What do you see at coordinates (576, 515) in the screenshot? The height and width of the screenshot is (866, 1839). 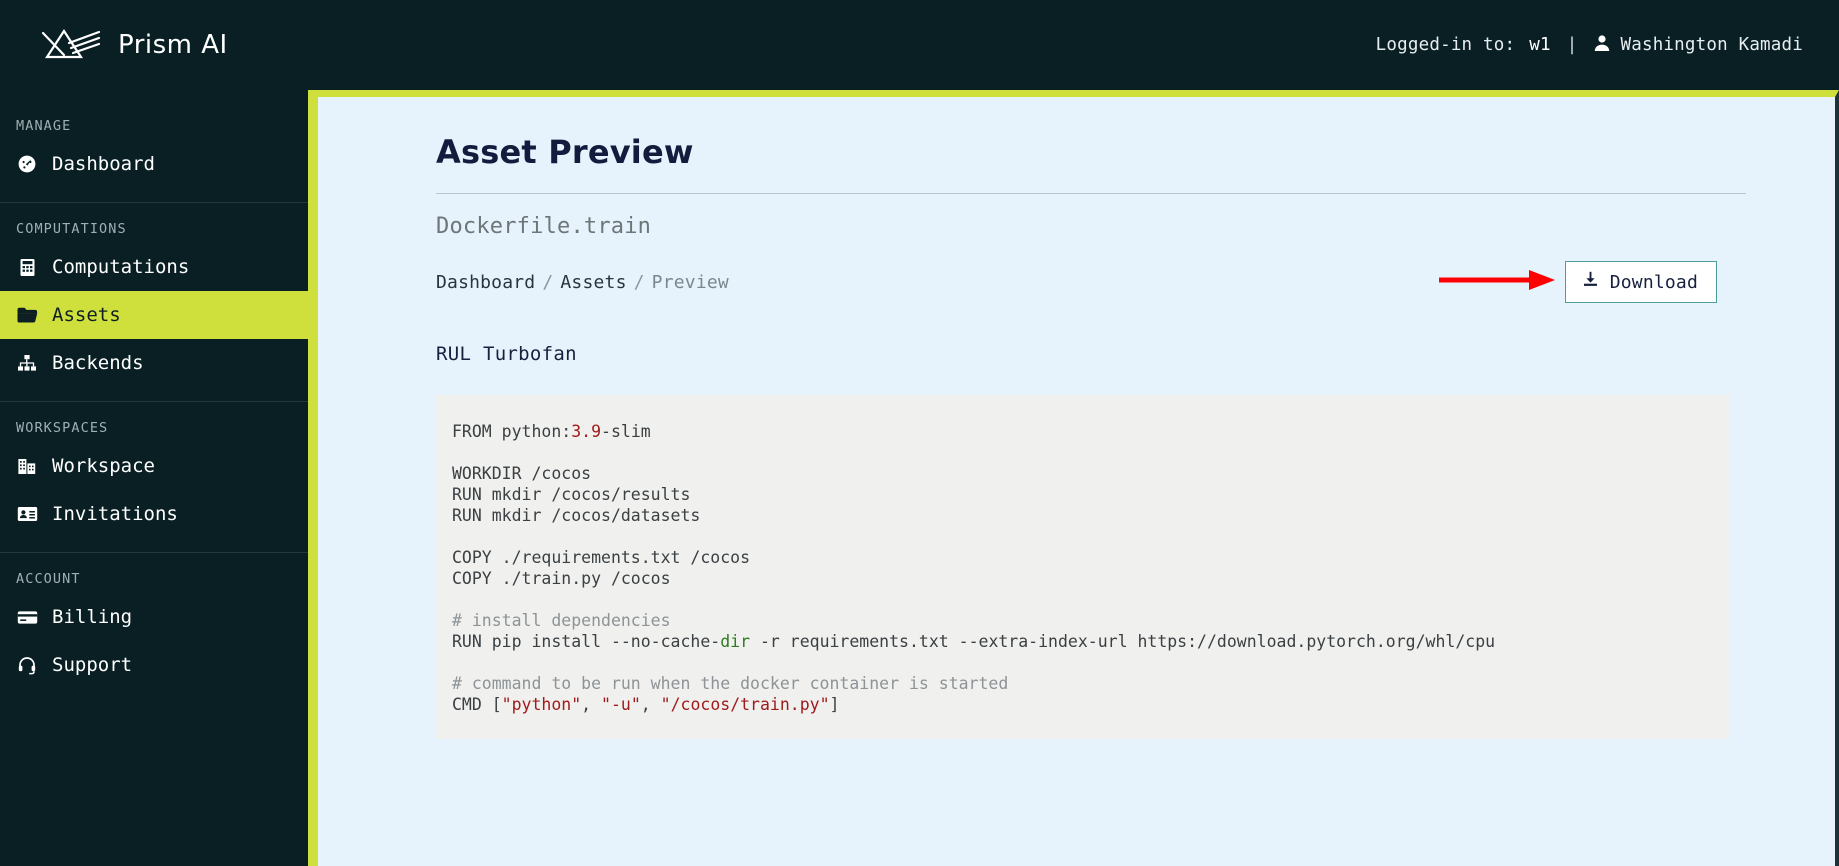 I see `code-line: RUN mkdir /cocos/datasets` at bounding box center [576, 515].